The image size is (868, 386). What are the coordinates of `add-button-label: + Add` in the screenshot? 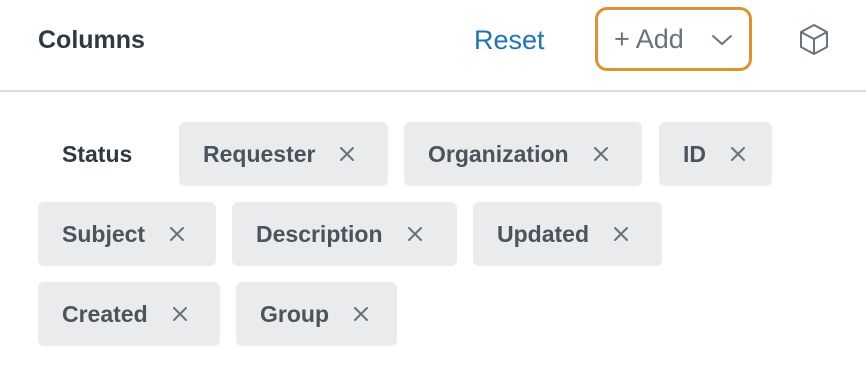 It's located at (649, 39).